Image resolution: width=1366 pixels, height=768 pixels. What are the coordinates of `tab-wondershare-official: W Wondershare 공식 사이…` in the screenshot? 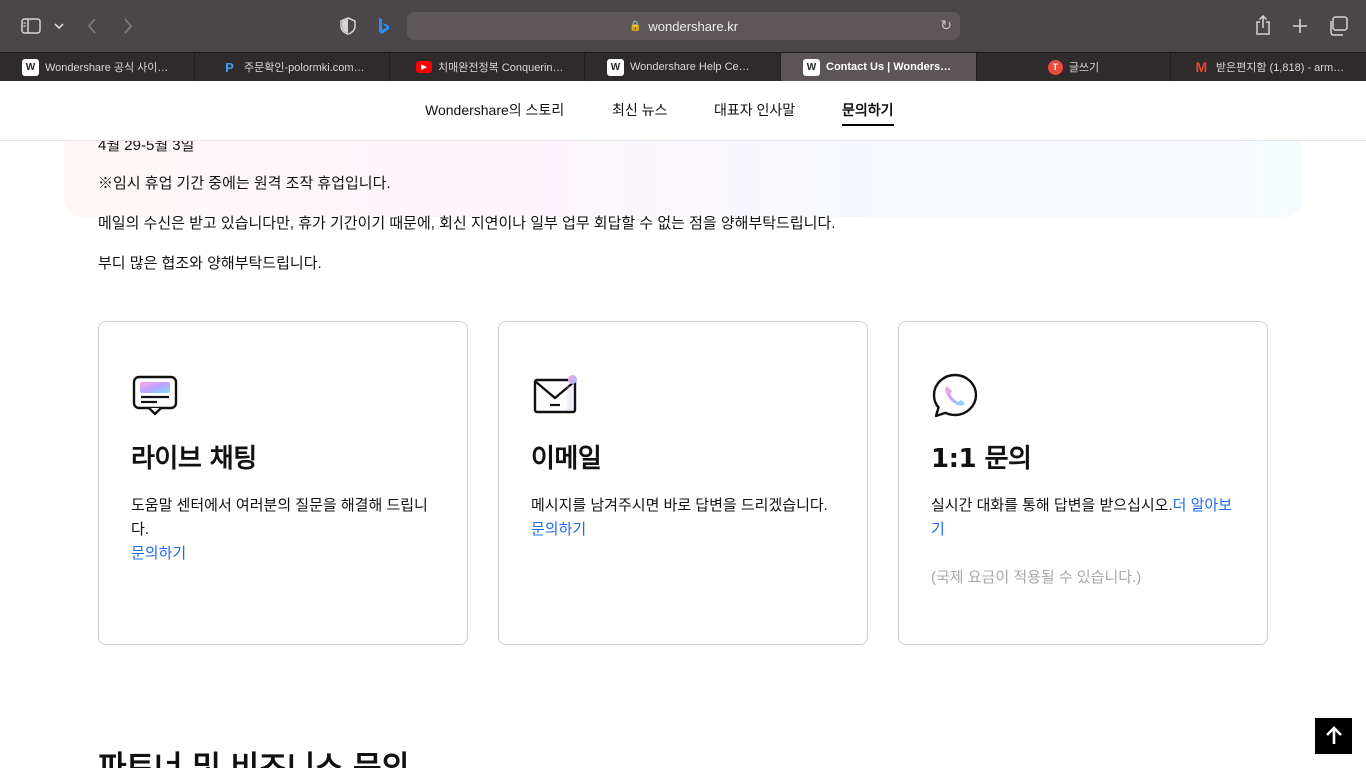 It's located at (97, 67).